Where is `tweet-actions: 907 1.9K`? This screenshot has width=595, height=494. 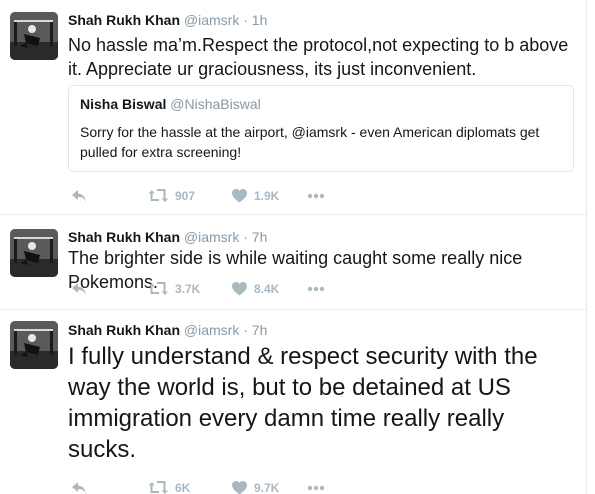
tweet-actions: 907 1.9K is located at coordinates (218, 196).